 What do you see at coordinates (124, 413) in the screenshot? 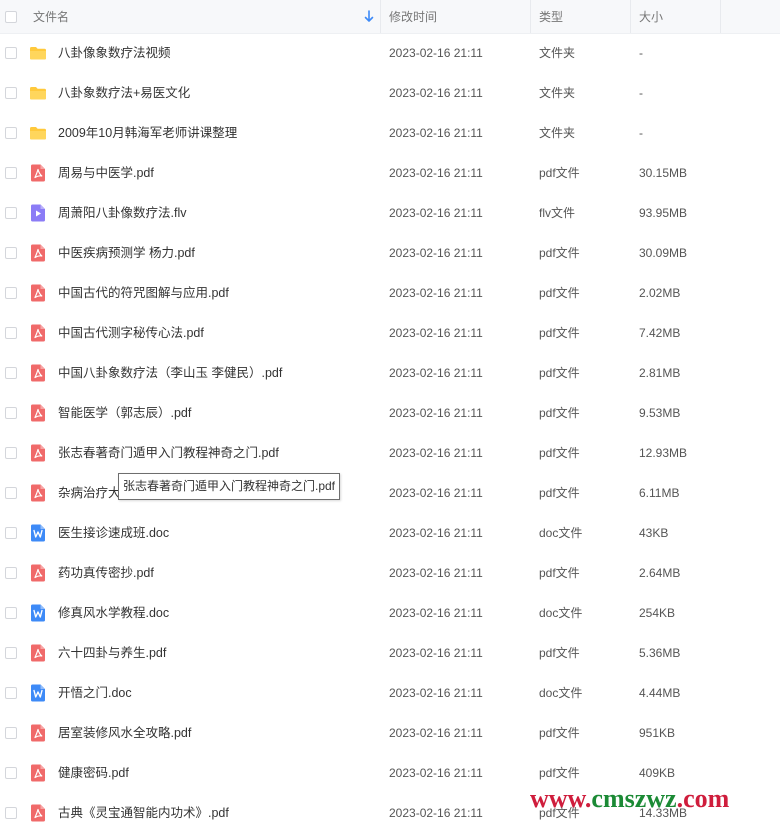
I see `file-name-link: 智能医学（郭志辰）.pdf` at bounding box center [124, 413].